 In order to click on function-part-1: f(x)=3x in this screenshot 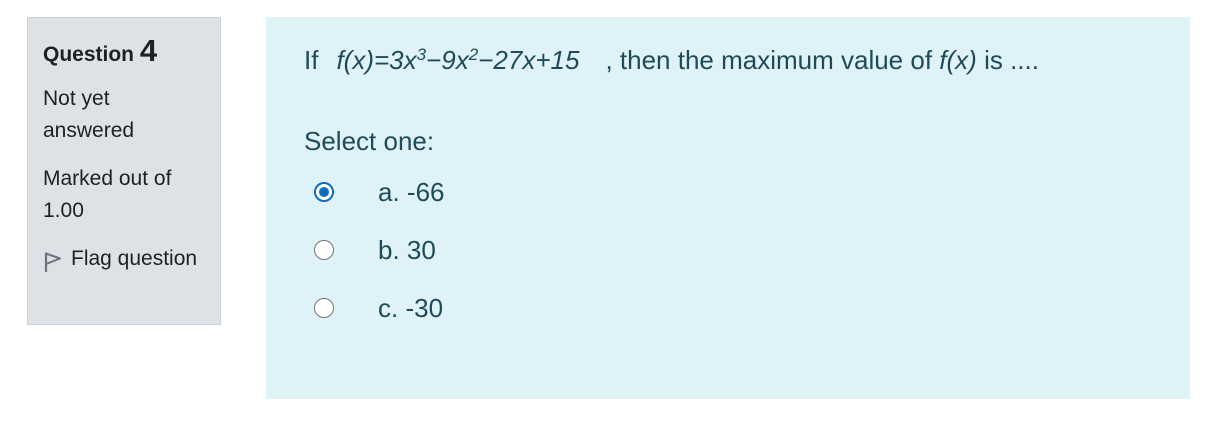, I will do `click(376, 60)`.